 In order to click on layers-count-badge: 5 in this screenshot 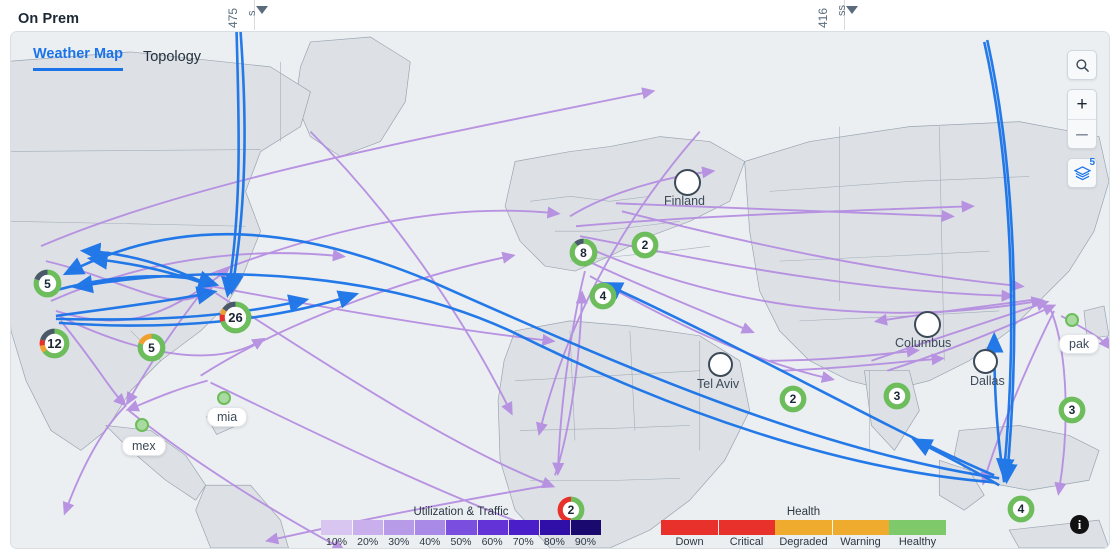, I will do `click(1092, 162)`.